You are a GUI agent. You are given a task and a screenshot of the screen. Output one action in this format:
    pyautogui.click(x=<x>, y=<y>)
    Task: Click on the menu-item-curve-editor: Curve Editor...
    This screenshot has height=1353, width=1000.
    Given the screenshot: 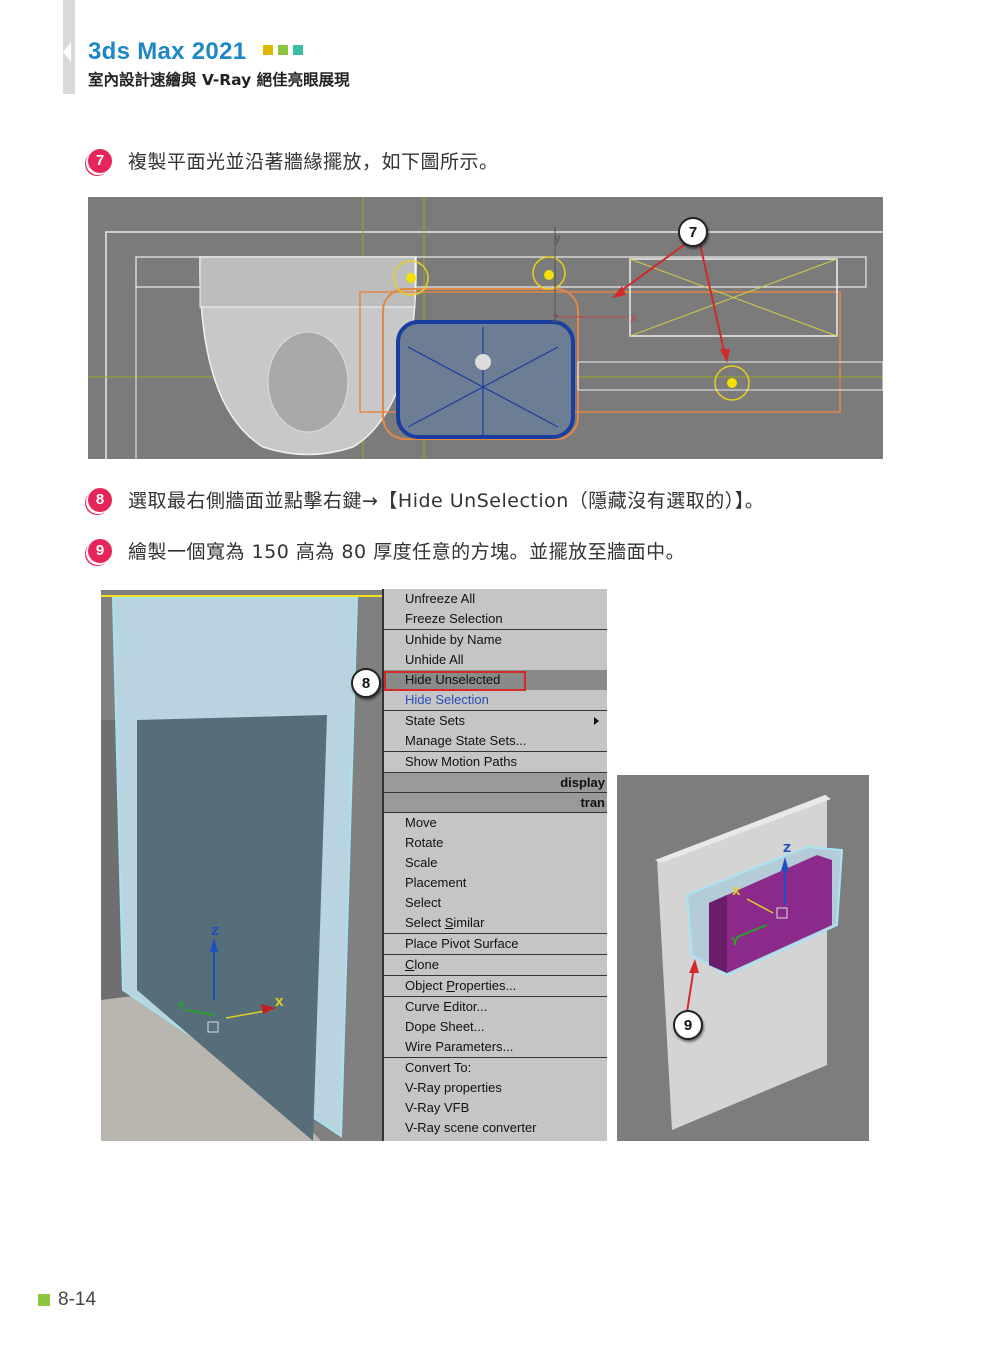 What is the action you would take?
    pyautogui.click(x=495, y=1007)
    